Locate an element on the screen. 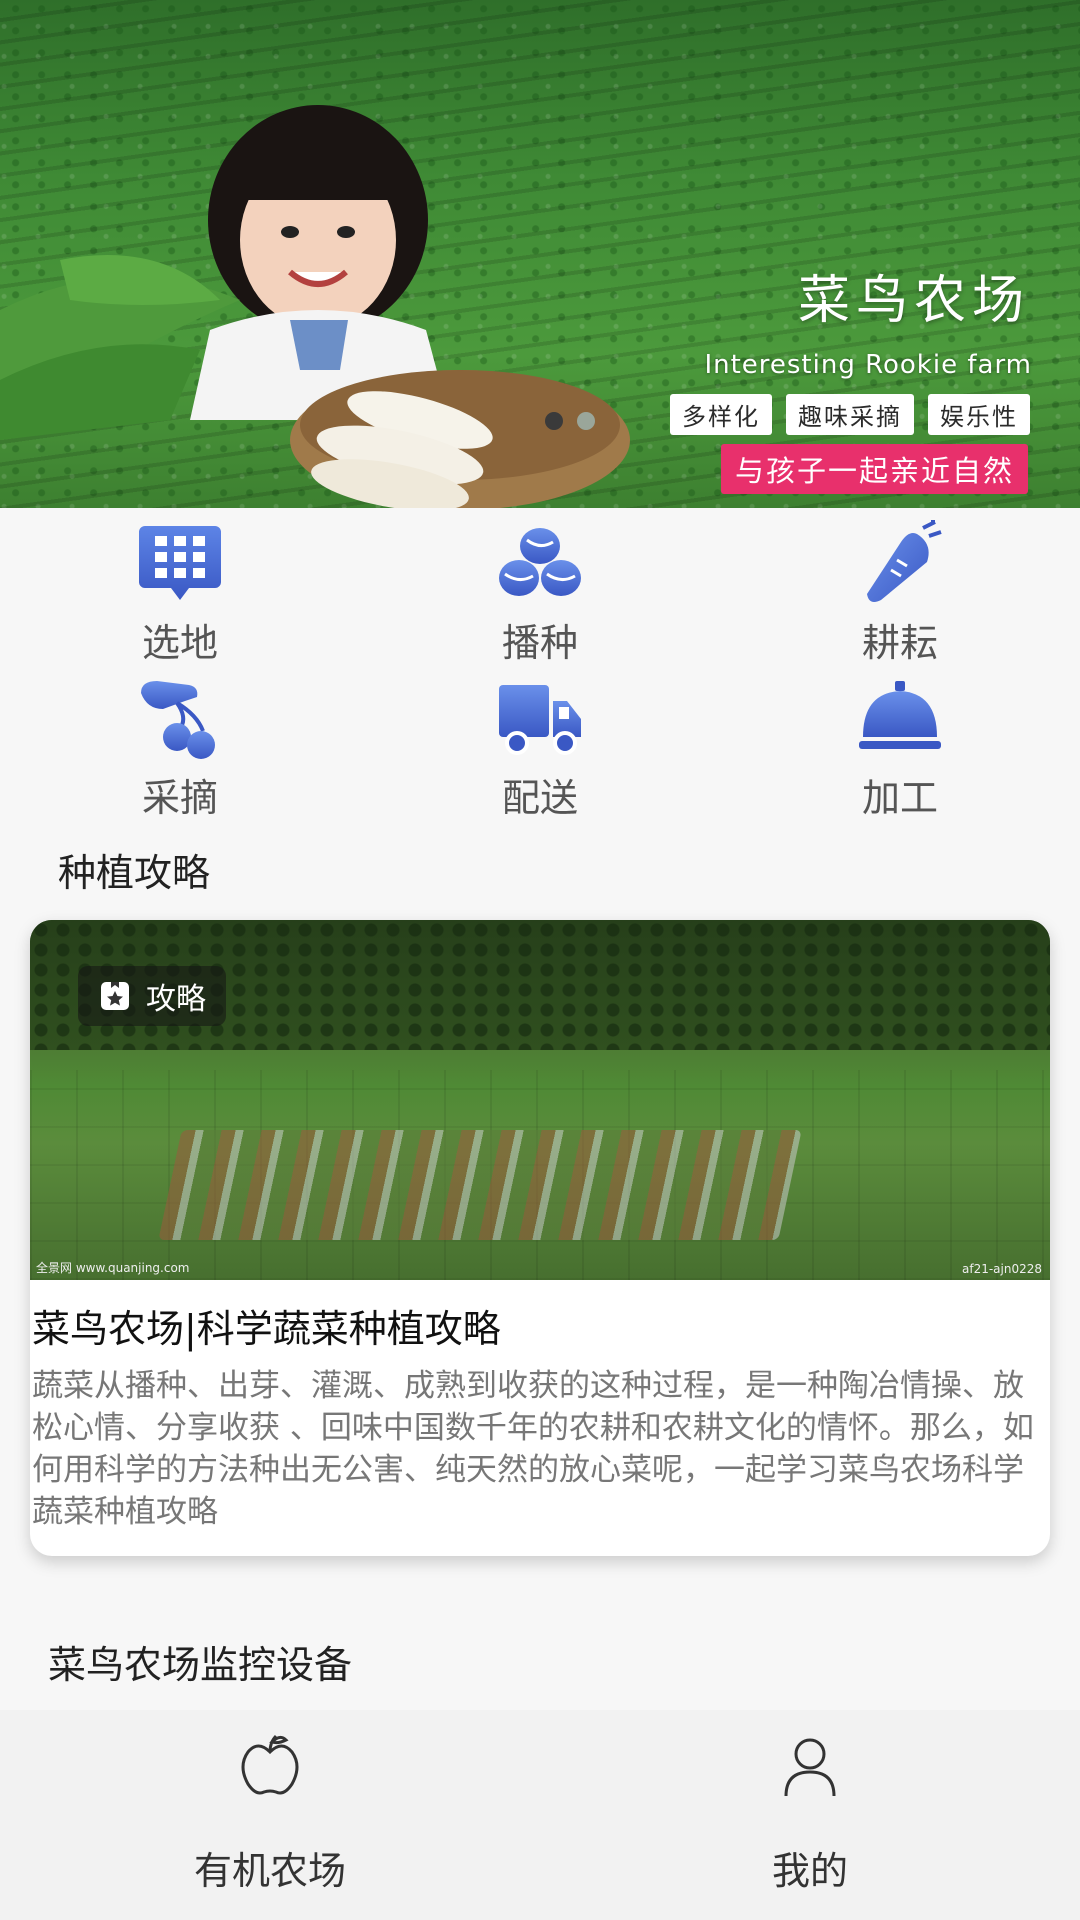 The width and height of the screenshot is (1080, 1920). grid-item-label: 加工 is located at coordinates (899, 798).